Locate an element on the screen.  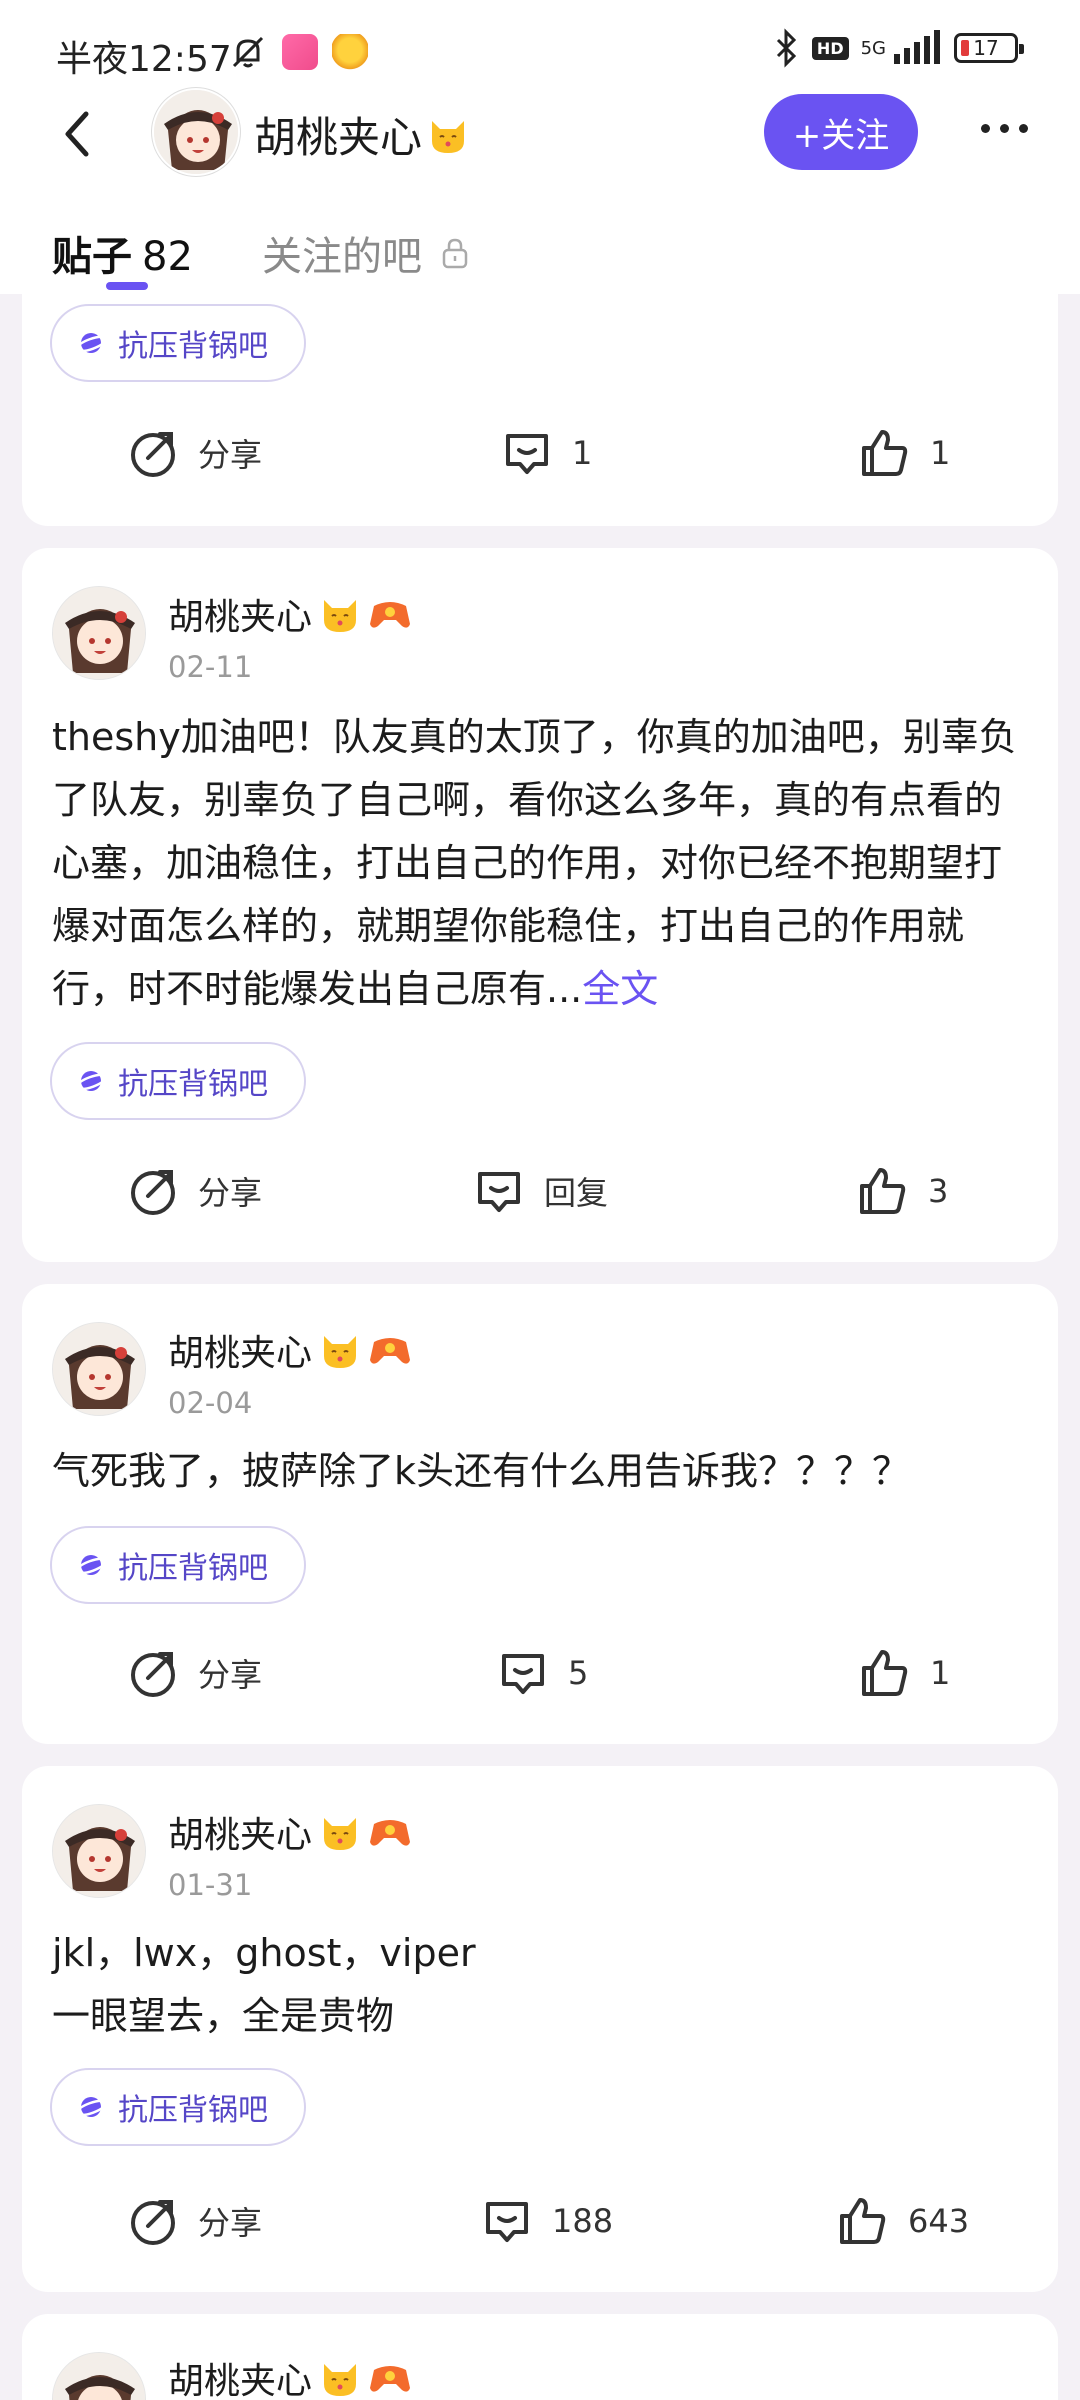
bell-off-icon is located at coordinates (248, 52).